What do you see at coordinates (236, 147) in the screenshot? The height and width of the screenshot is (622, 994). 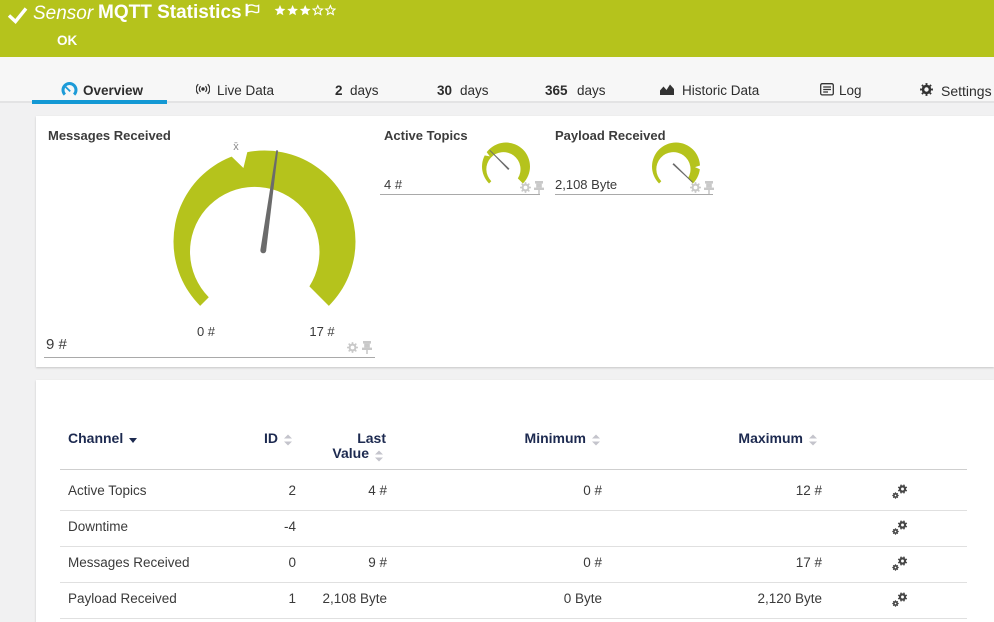 I see `svg-text: x̄` at bounding box center [236, 147].